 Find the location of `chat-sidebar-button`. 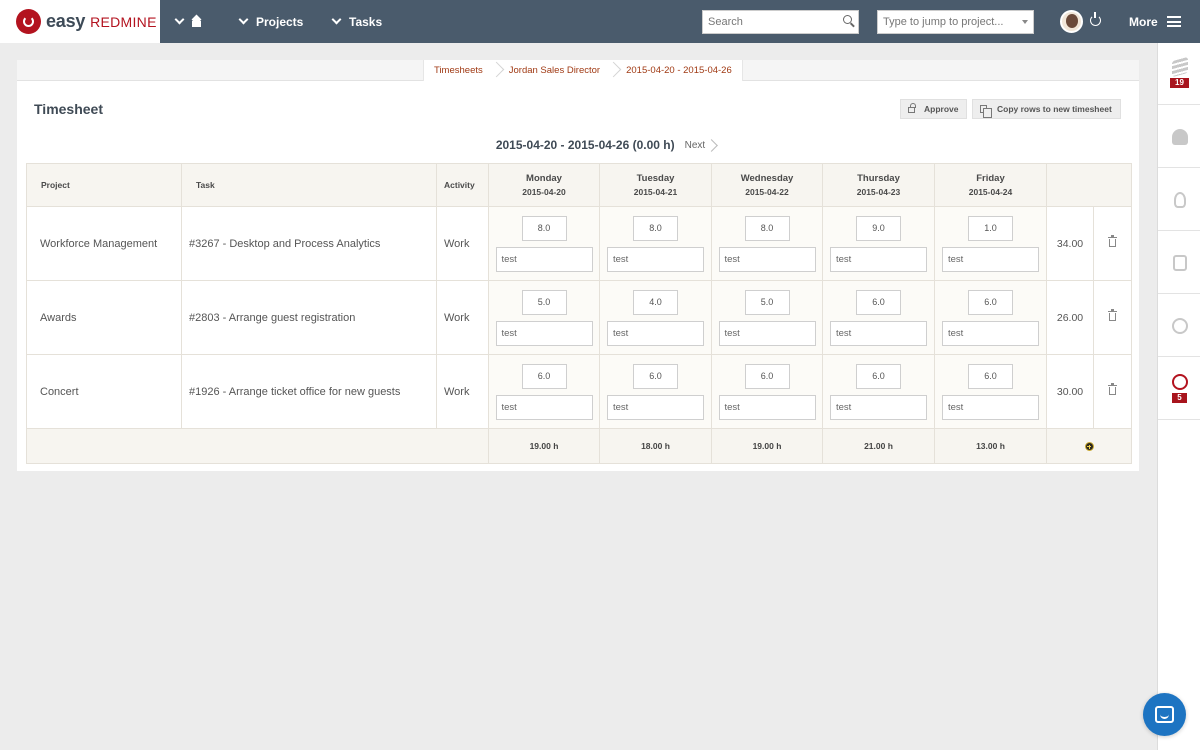

chat-sidebar-button is located at coordinates (1179, 326).